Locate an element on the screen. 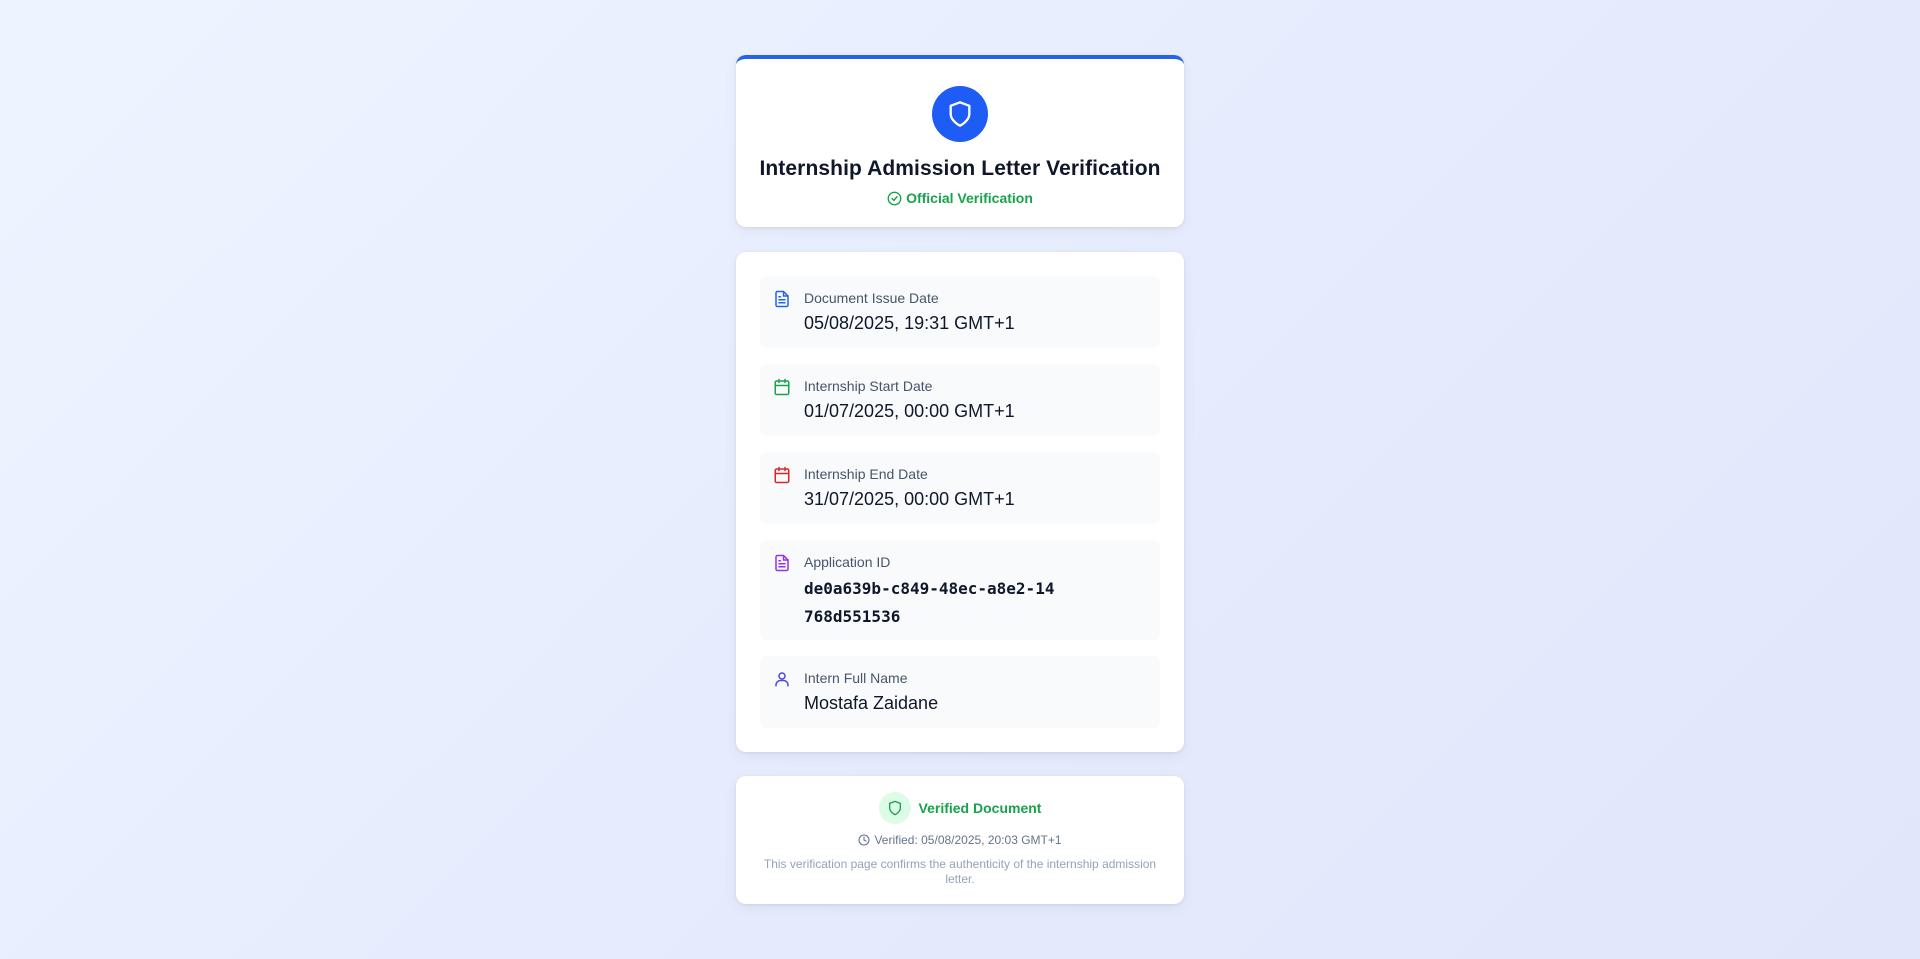 This screenshot has height=959, width=1920. verified-status: Verified Document is located at coordinates (960, 808).